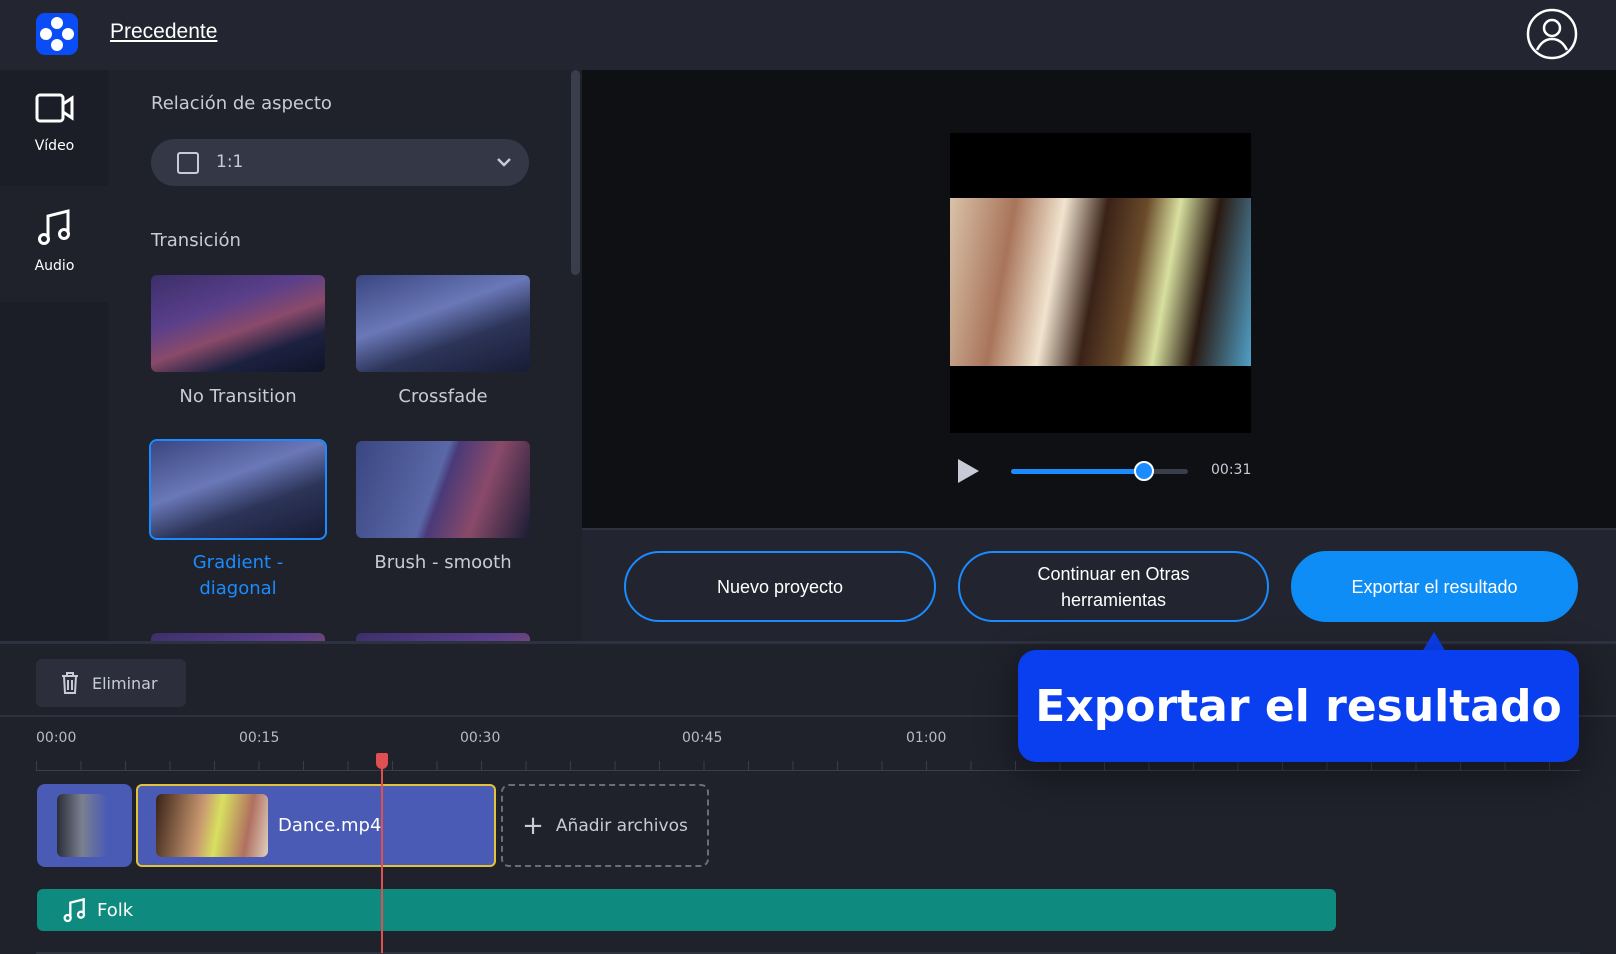  Describe the element at coordinates (1434, 586) in the screenshot. I see `export-button: Exportar el resultado` at that location.